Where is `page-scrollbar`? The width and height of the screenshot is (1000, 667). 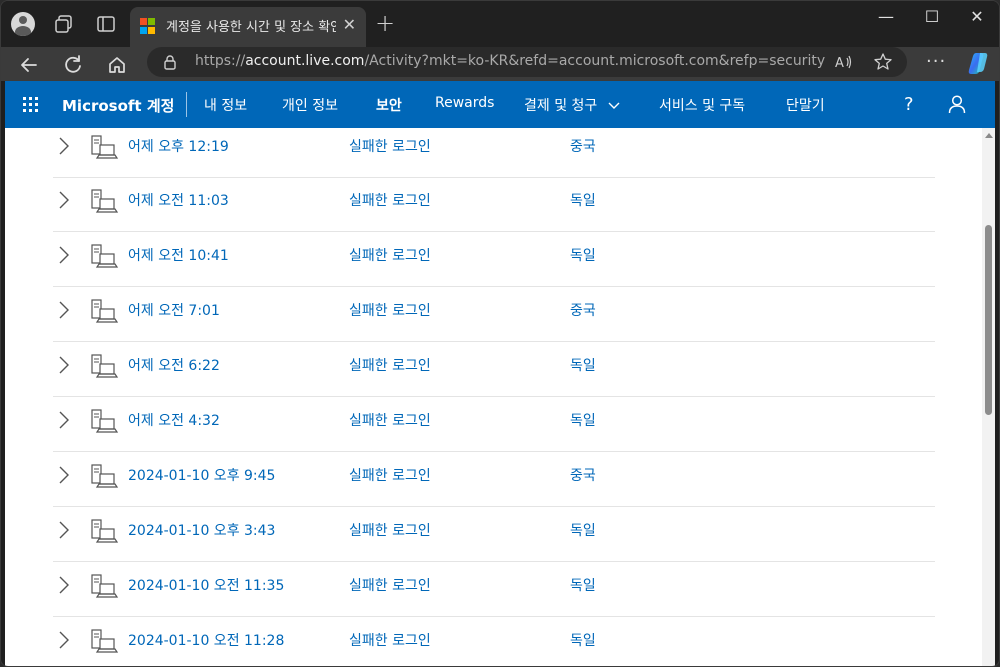 page-scrollbar is located at coordinates (988, 397).